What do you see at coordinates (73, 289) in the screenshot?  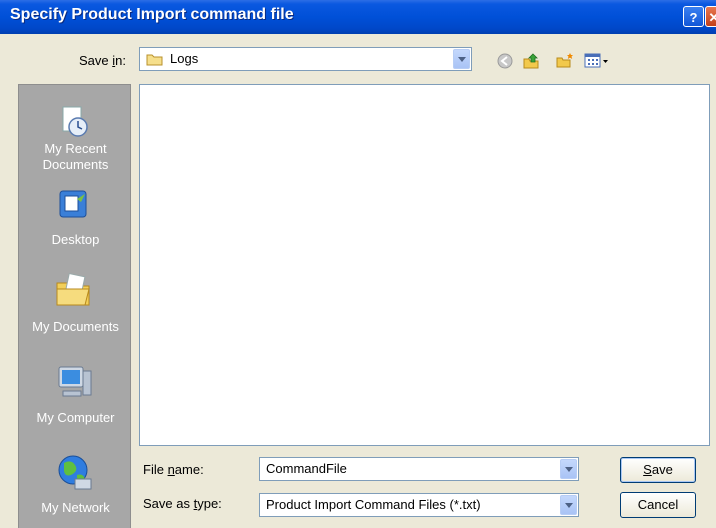 I see `my-documents-icon` at bounding box center [73, 289].